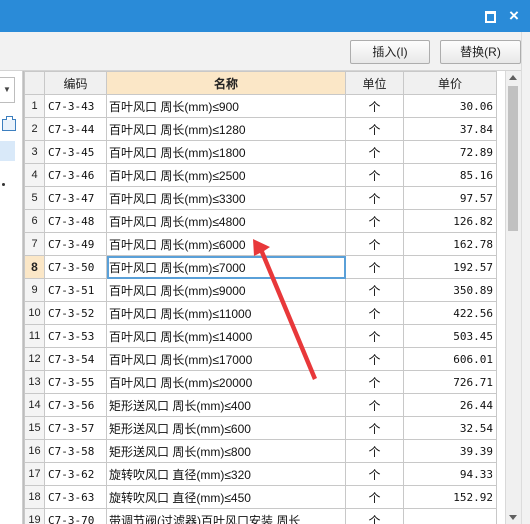  I want to click on cell-price: 126.82, so click(450, 221).